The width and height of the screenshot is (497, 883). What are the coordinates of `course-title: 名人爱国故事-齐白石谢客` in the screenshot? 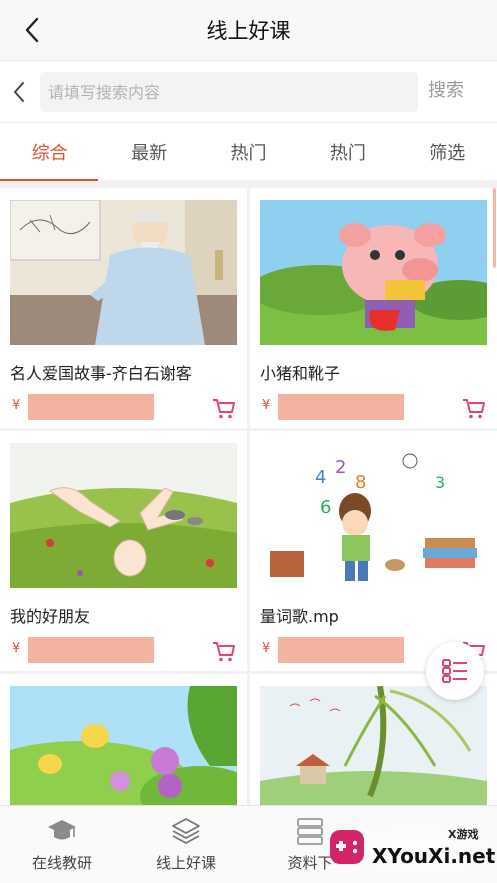 It's located at (101, 373).